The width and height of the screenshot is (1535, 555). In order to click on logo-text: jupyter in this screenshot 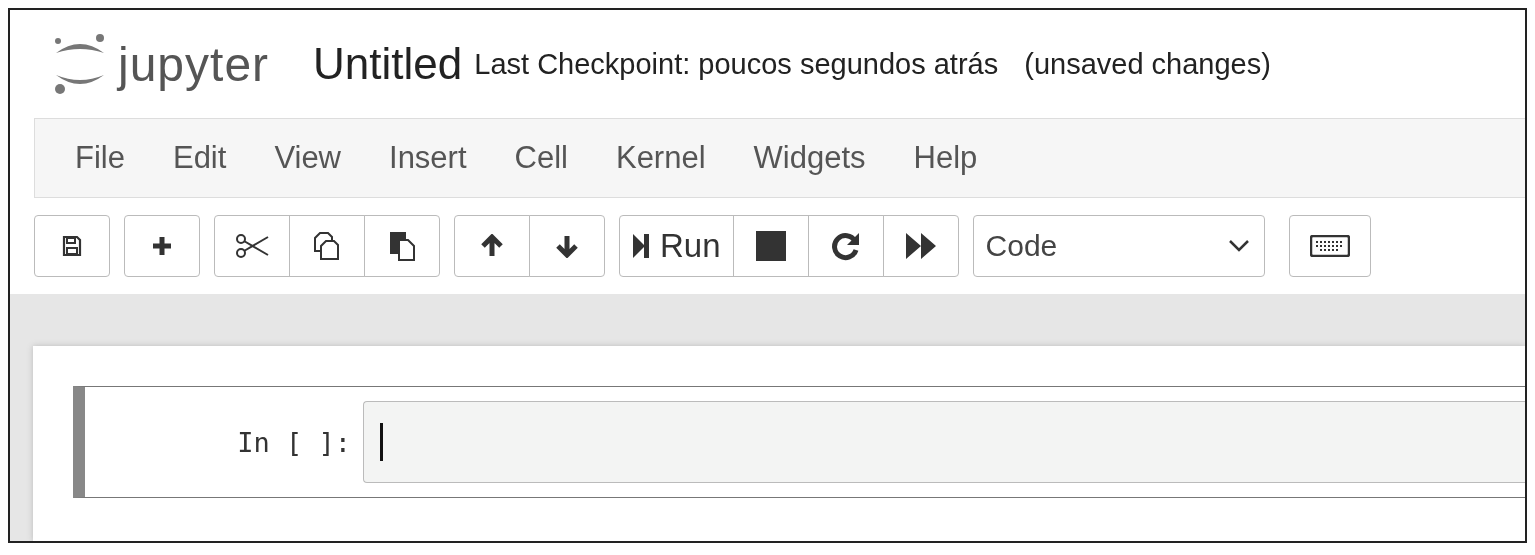, I will do `click(194, 64)`.